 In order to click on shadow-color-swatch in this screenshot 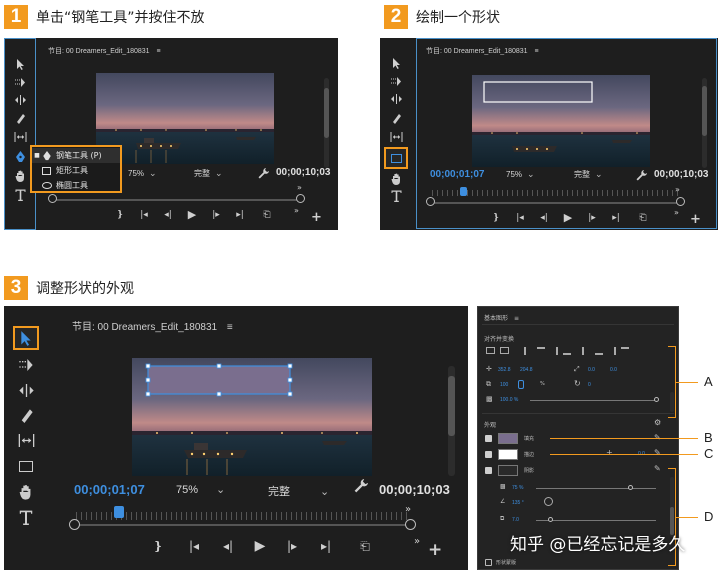, I will do `click(508, 470)`.